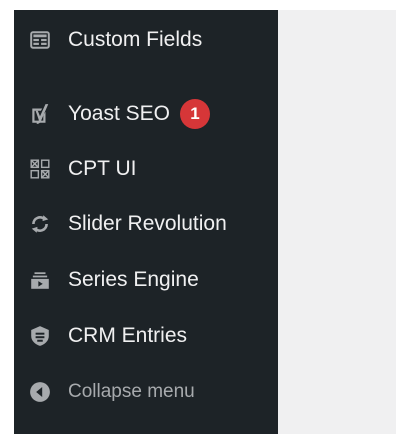 The width and height of the screenshot is (396, 434). Describe the element at coordinates (128, 335) in the screenshot. I see `menu-item-label: CRM Entries` at that location.